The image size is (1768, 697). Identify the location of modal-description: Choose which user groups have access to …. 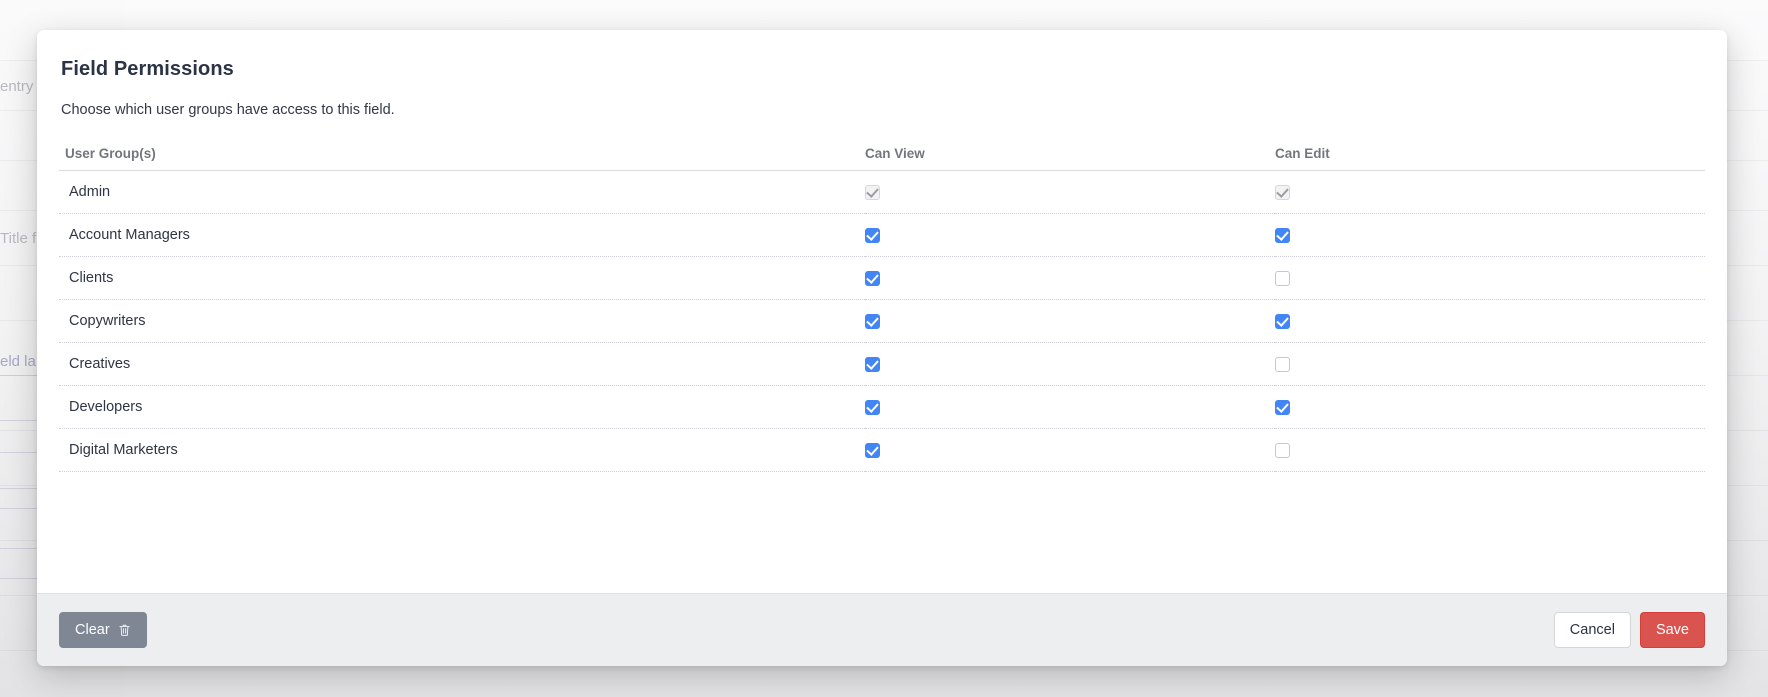
(228, 110).